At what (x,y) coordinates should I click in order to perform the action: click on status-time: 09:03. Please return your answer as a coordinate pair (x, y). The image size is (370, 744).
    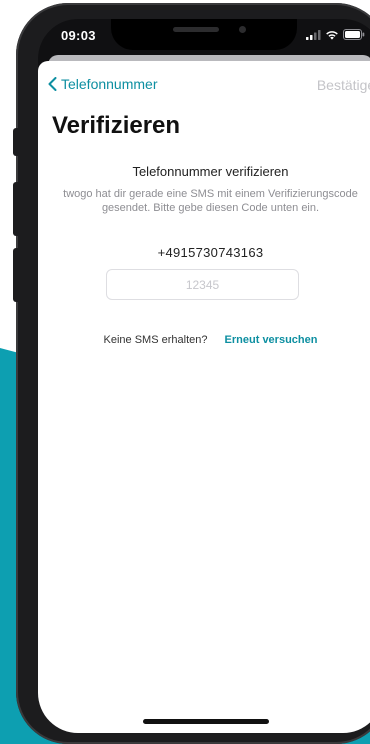
    Looking at the image, I should click on (78, 35).